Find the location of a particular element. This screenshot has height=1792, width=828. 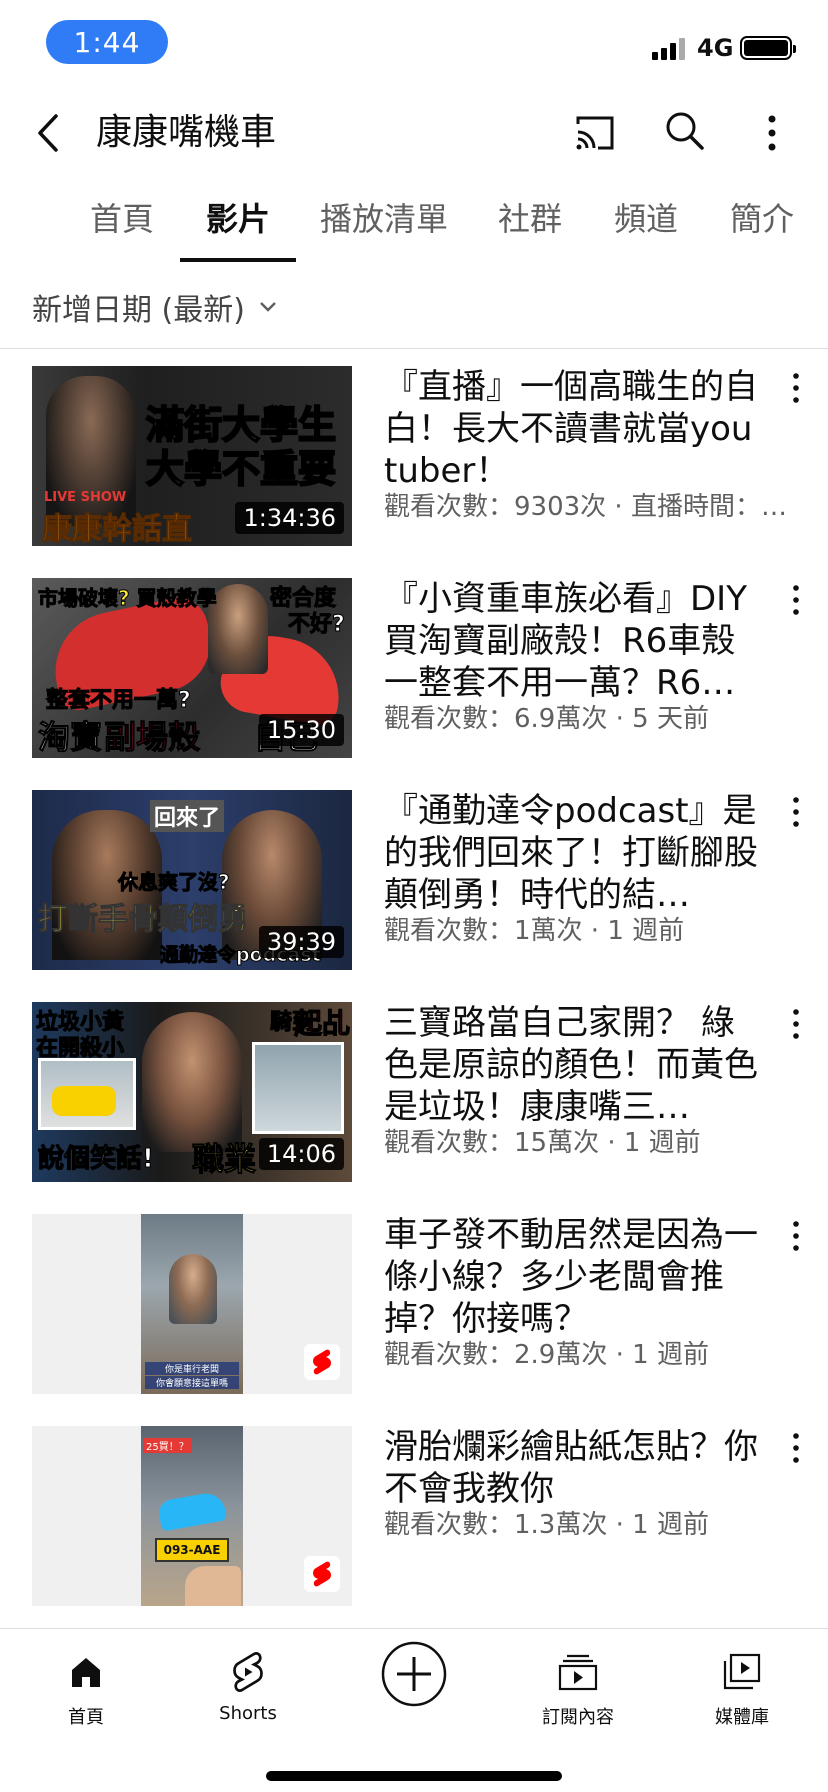

library-icon is located at coordinates (742, 1671).